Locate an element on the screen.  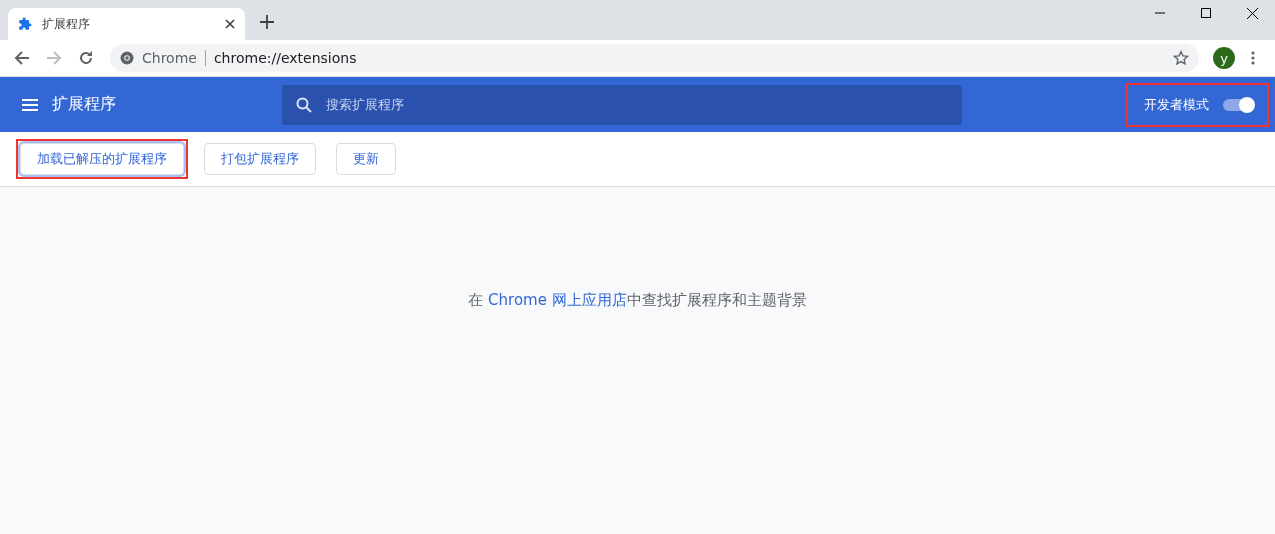
star-icon is located at coordinates (1181, 58).